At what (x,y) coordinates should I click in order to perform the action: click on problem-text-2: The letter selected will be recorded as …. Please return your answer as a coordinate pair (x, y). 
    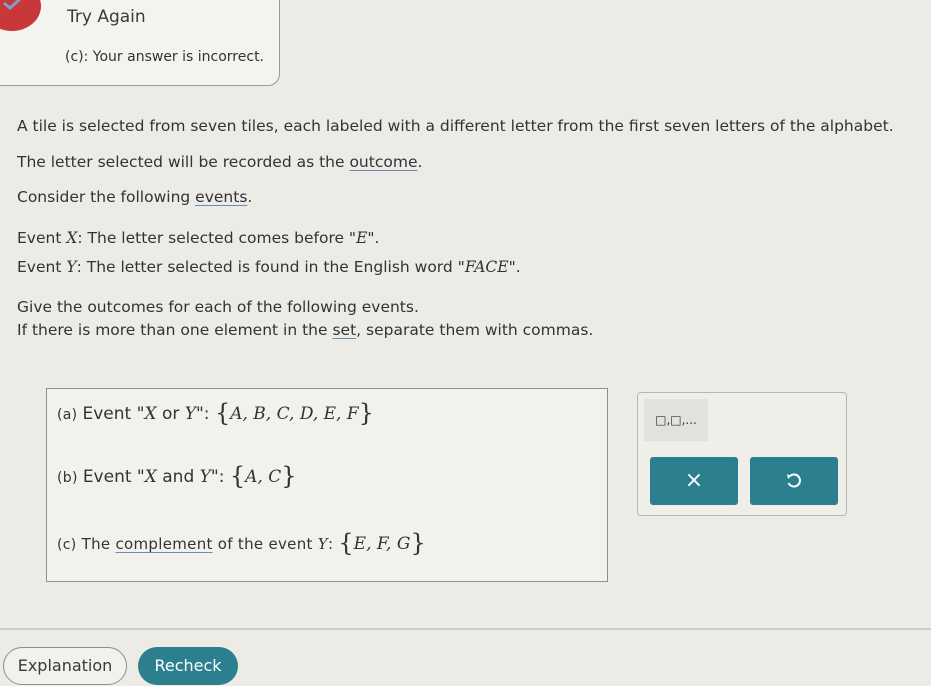
    Looking at the image, I should click on (220, 162).